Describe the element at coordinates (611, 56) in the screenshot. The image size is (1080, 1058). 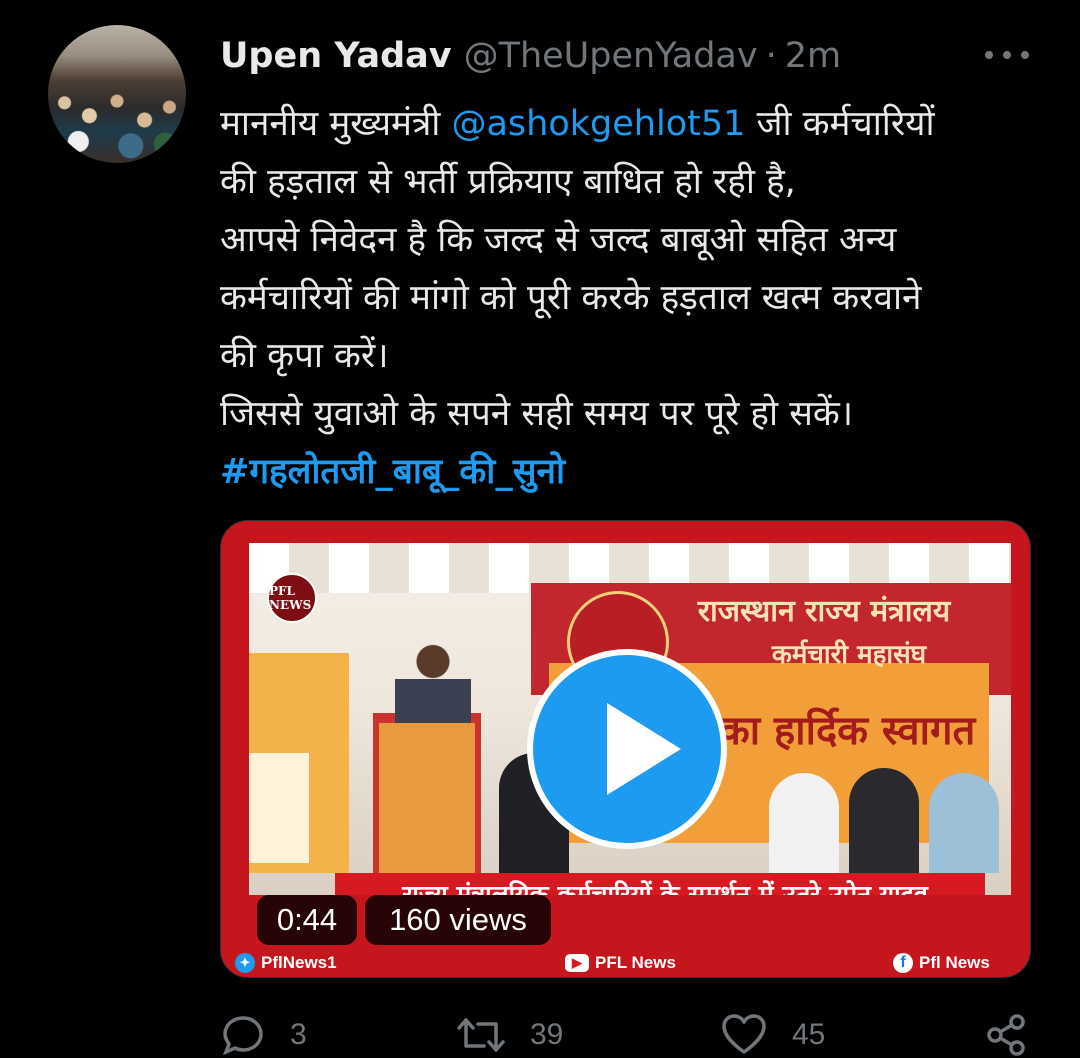
I see `user-handle: @TheUpenYadav` at that location.